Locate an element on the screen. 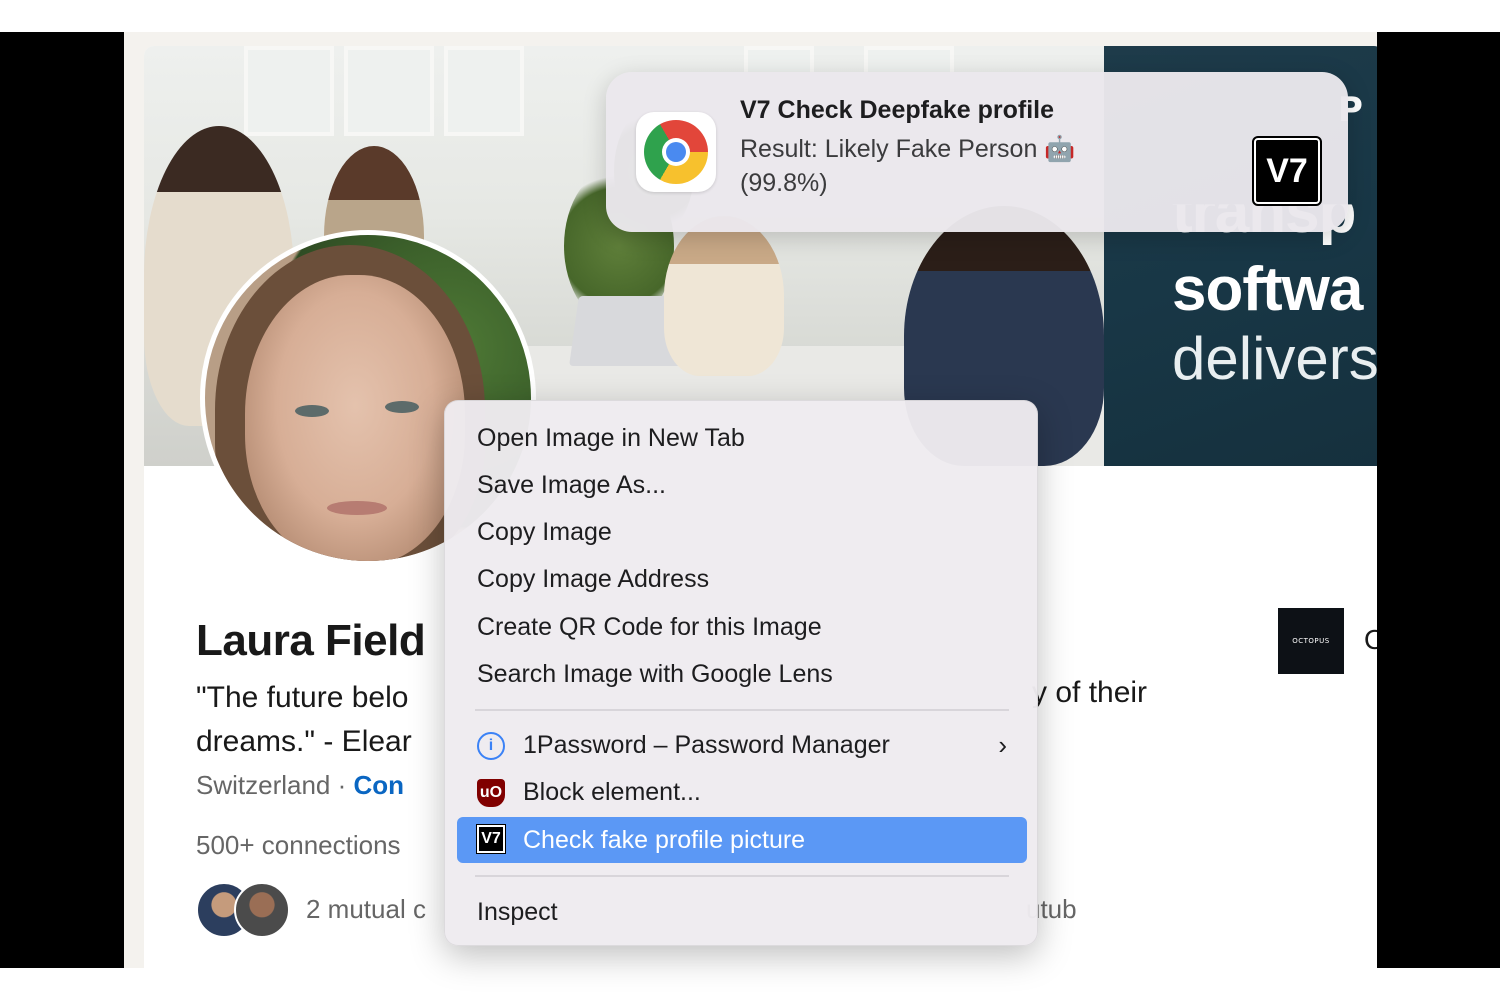 The image size is (1500, 1000). mutual-connections-link: 2 mutual c is located at coordinates (366, 909).